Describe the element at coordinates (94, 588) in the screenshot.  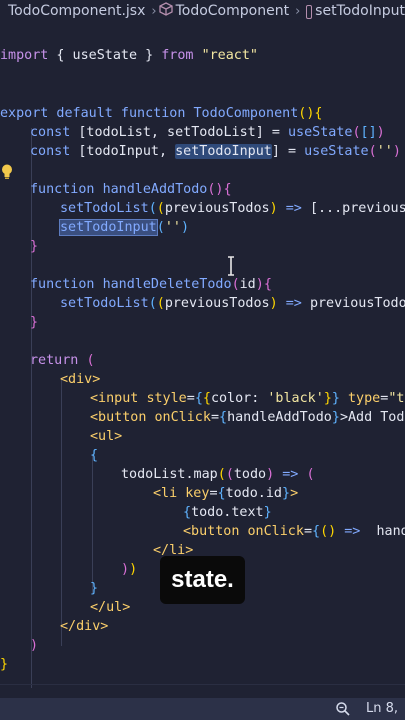
I see `code-line-brace-close: }` at that location.